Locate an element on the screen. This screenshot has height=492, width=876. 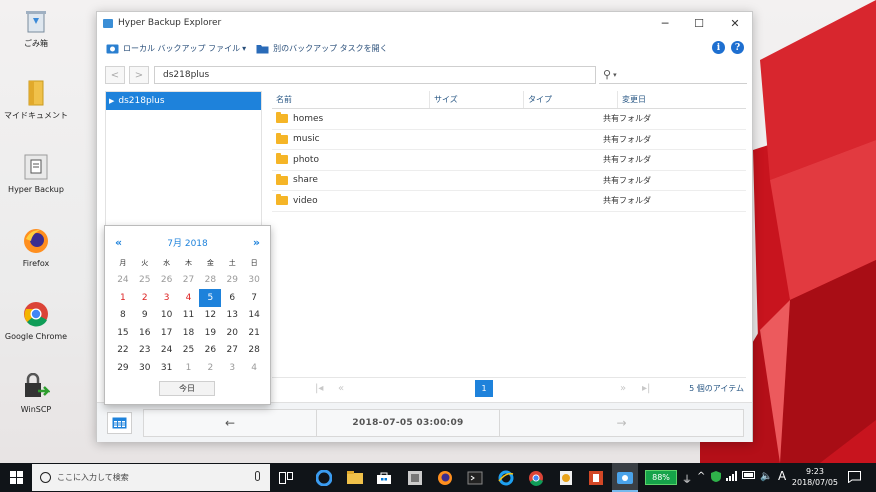
today-button: 今日 is located at coordinates (187, 388).